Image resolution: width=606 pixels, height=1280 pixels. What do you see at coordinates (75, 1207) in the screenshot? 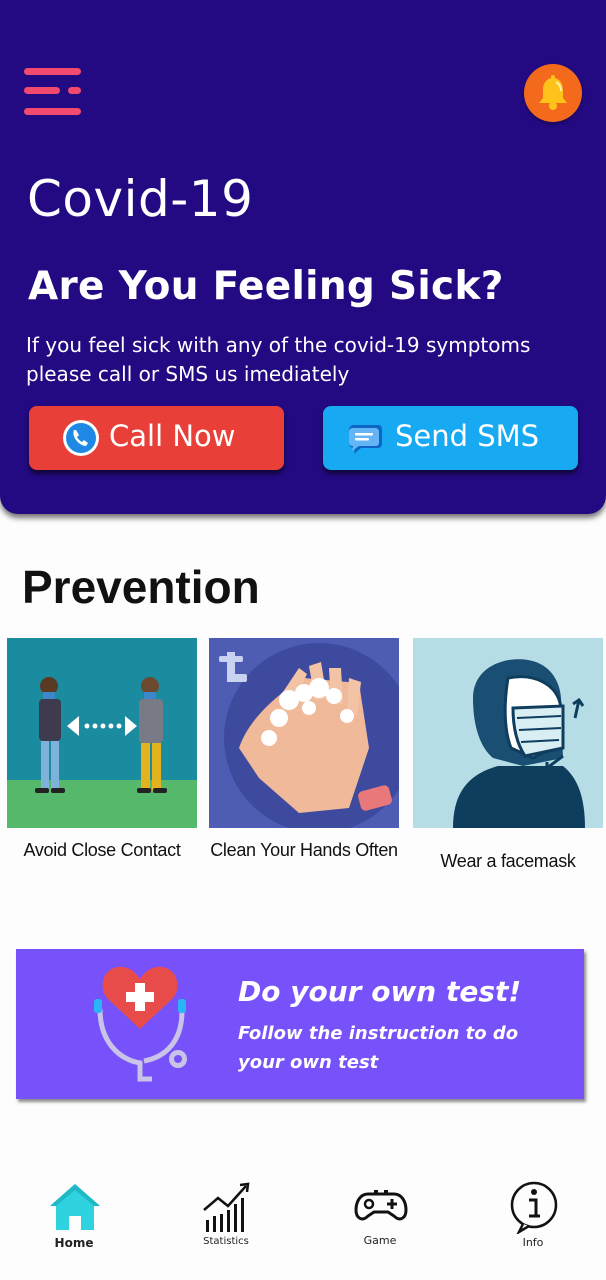
I see `home-icon` at bounding box center [75, 1207].